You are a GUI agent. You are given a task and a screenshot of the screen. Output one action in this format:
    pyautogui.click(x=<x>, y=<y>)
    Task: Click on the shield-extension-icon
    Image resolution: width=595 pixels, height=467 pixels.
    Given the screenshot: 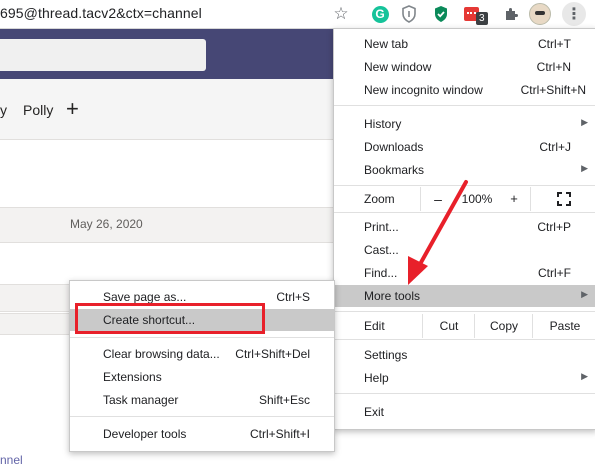 What is the action you would take?
    pyautogui.click(x=409, y=14)
    